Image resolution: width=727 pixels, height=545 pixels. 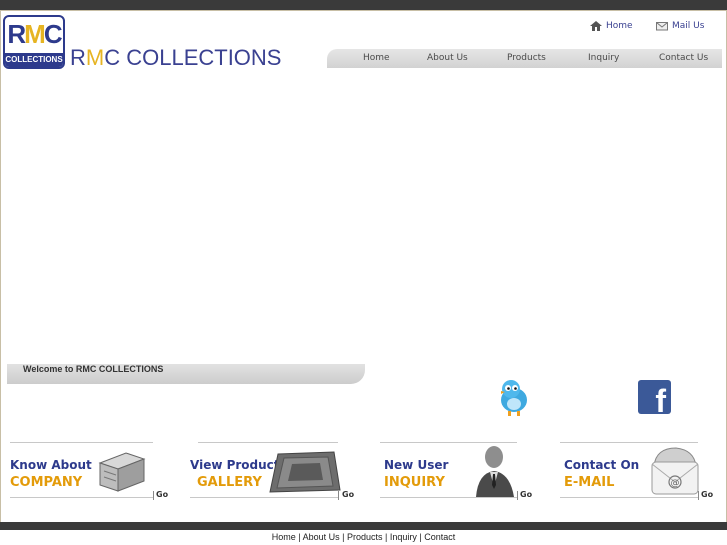 I want to click on facebook-glyph: f, so click(x=660, y=401).